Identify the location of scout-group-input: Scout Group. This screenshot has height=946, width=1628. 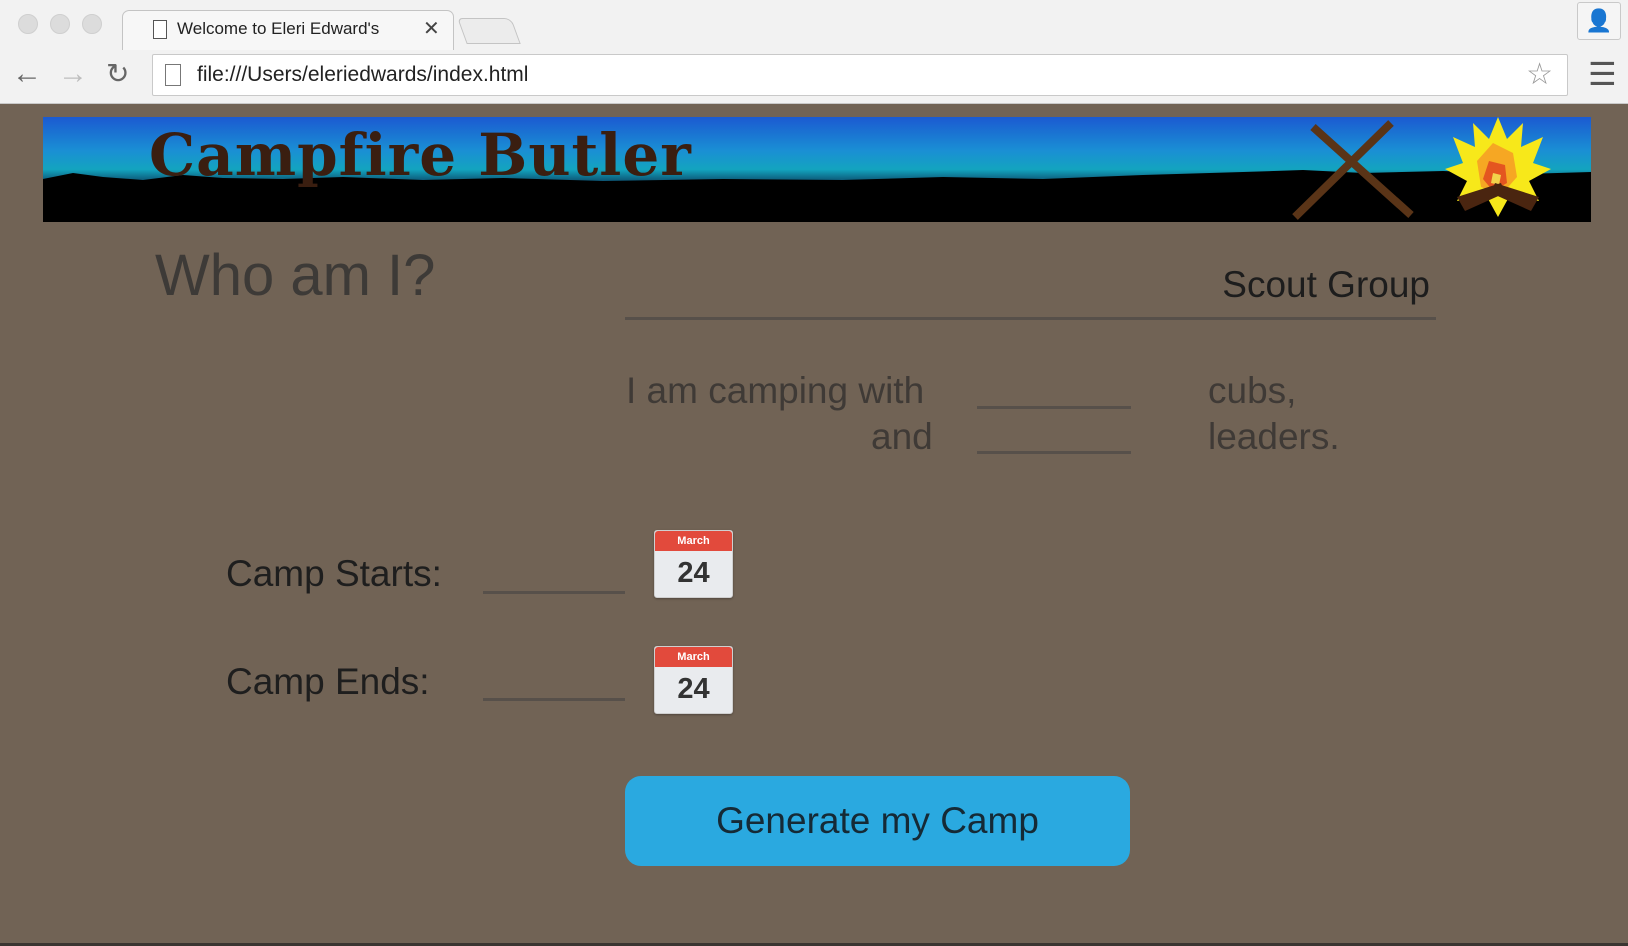
(1030, 289).